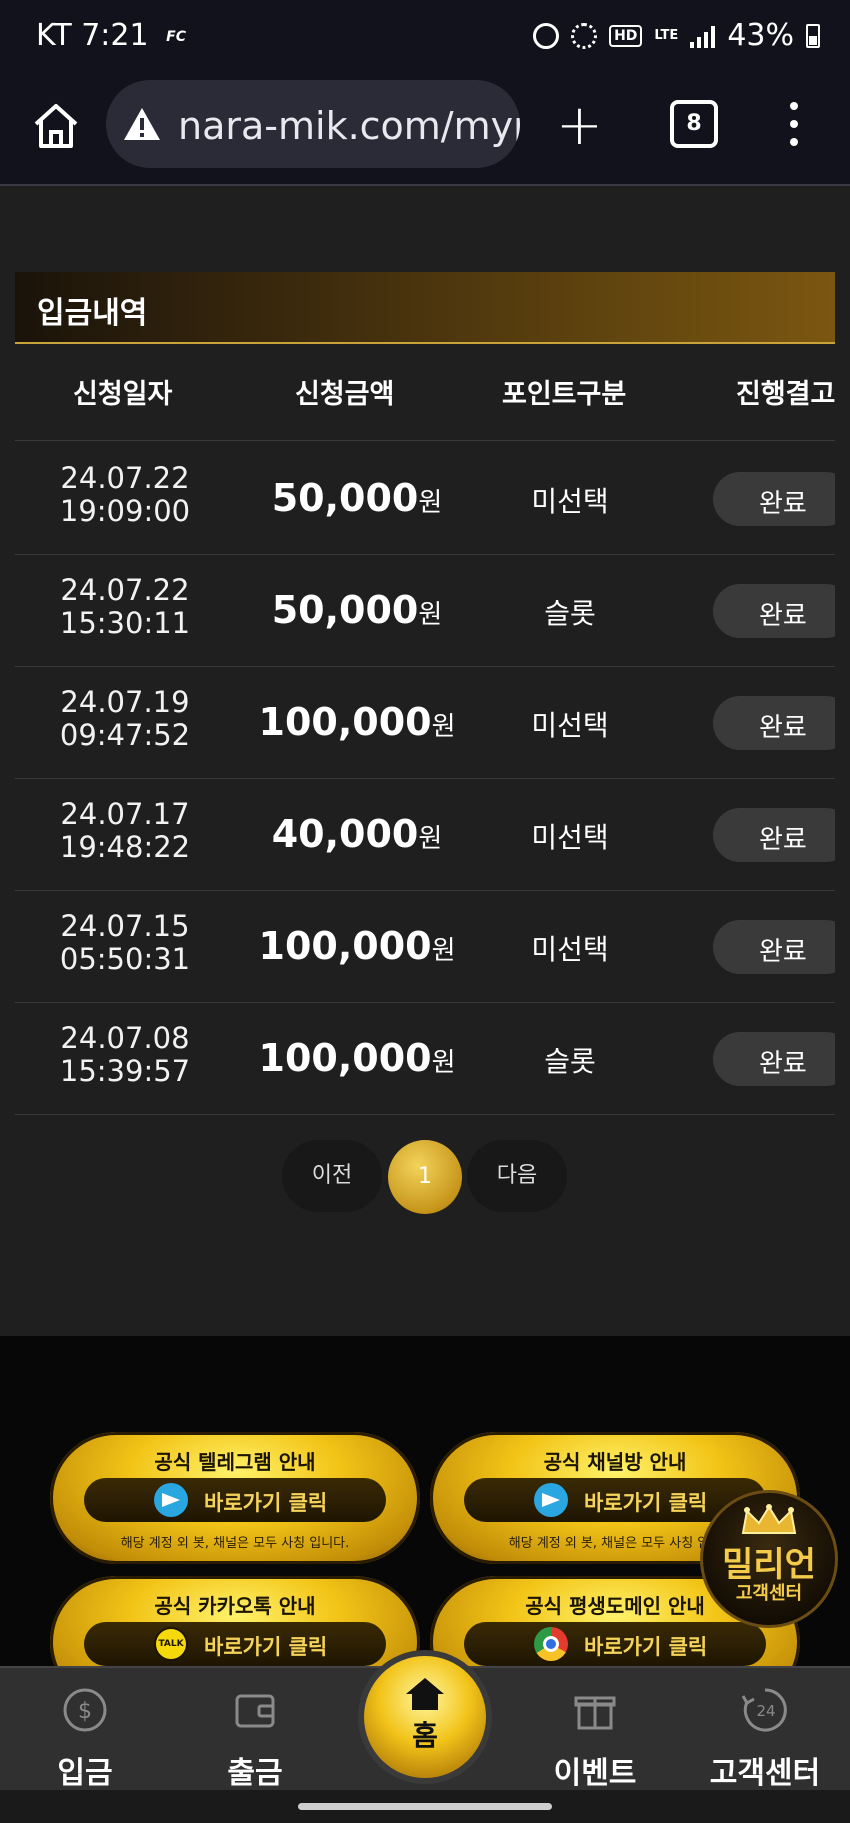  I want to click on nav-event: 이벤트, so click(595, 1730).